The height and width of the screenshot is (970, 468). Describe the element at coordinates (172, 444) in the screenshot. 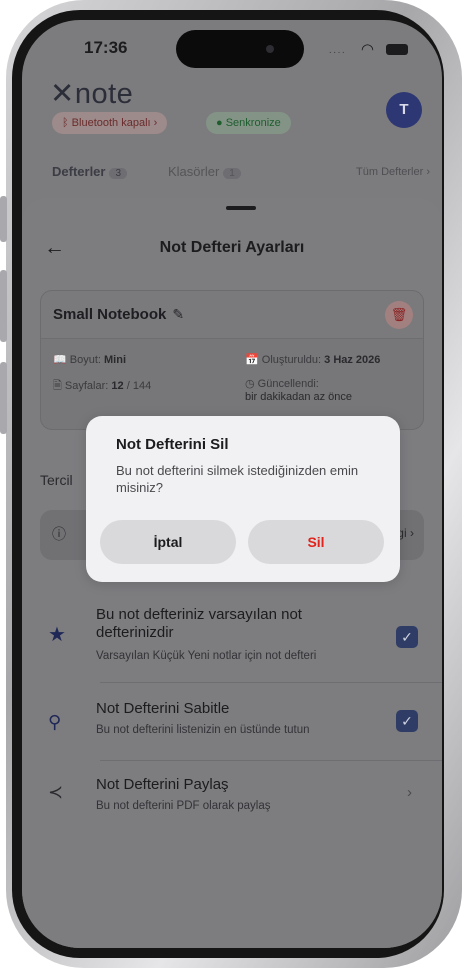

I see `dialog-title: Not Defterini Sil` at that location.